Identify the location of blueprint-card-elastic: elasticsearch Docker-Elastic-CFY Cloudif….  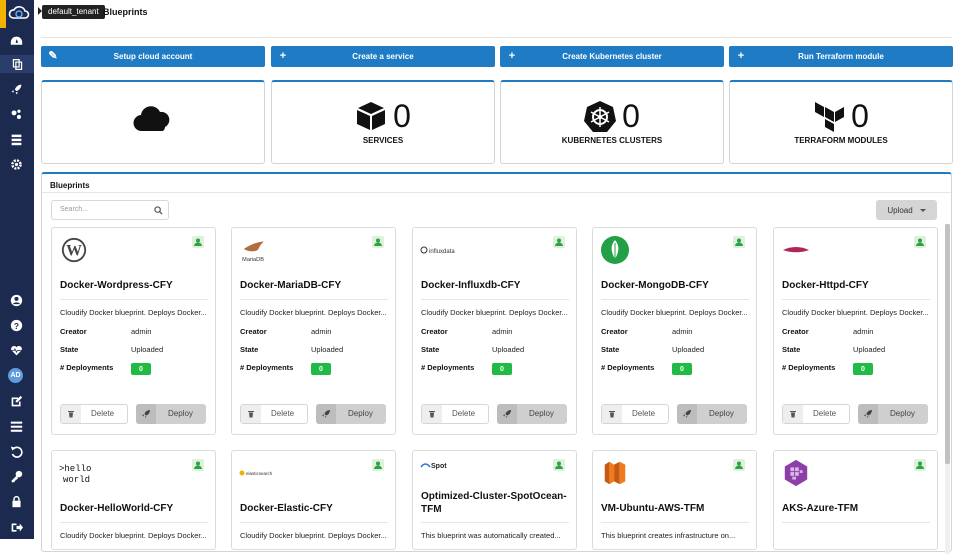
(313, 500).